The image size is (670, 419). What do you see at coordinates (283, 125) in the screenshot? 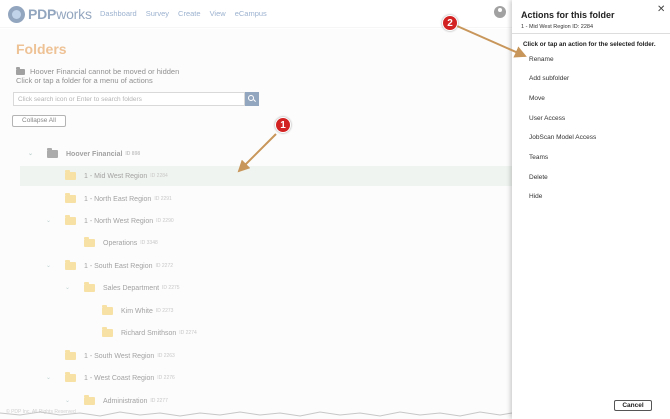
I see `callout-badge-1: 1` at bounding box center [283, 125].